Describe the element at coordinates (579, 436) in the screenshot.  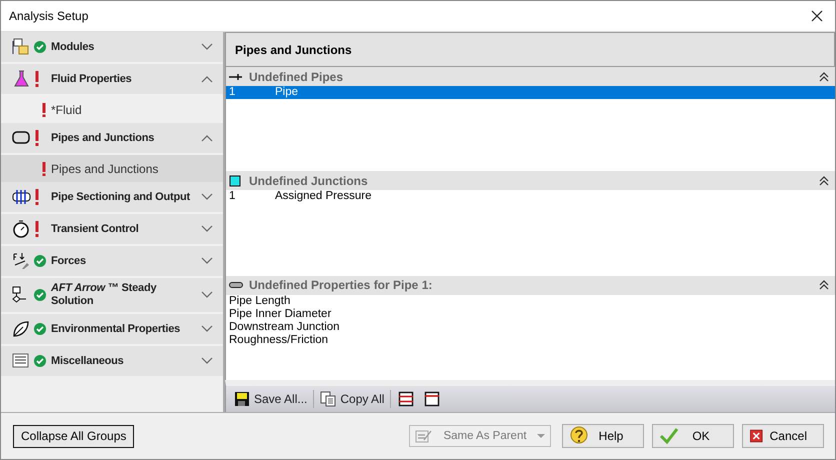
I see `question-icon` at that location.